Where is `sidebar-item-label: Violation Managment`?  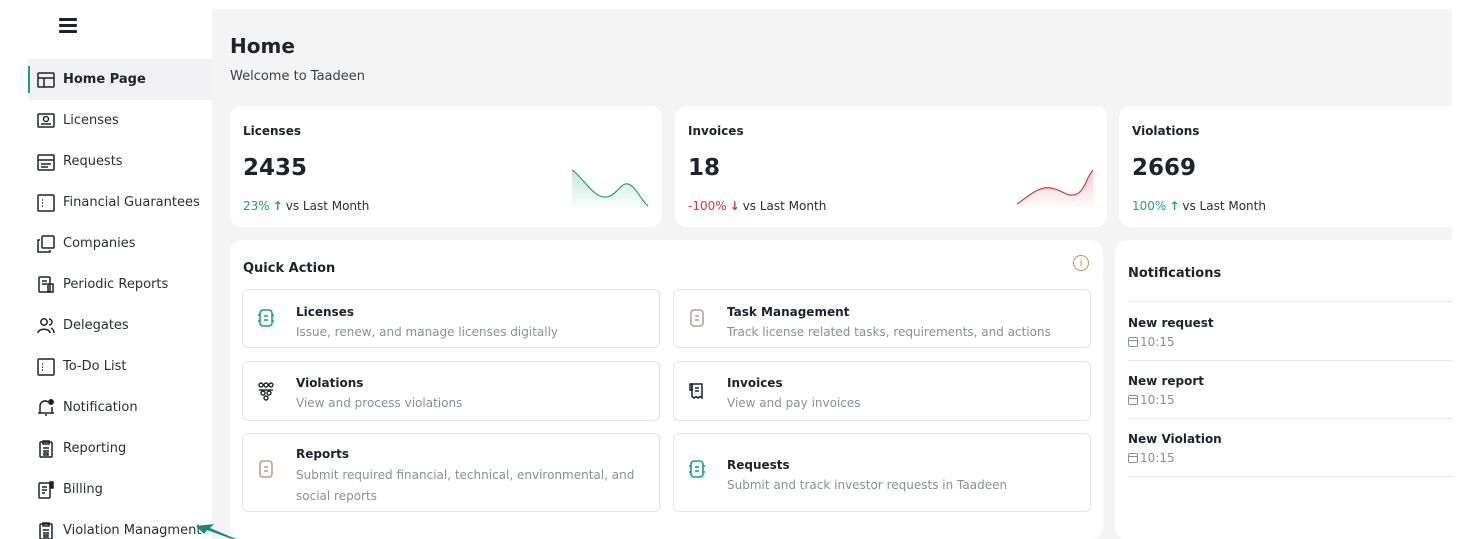 sidebar-item-label: Violation Managment is located at coordinates (132, 530).